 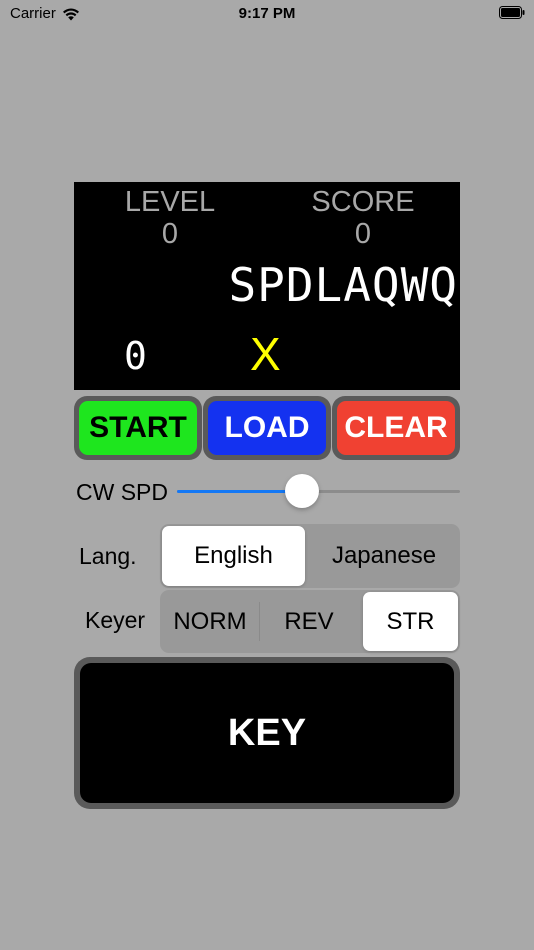 I want to click on language-label: Lang., so click(x=108, y=556).